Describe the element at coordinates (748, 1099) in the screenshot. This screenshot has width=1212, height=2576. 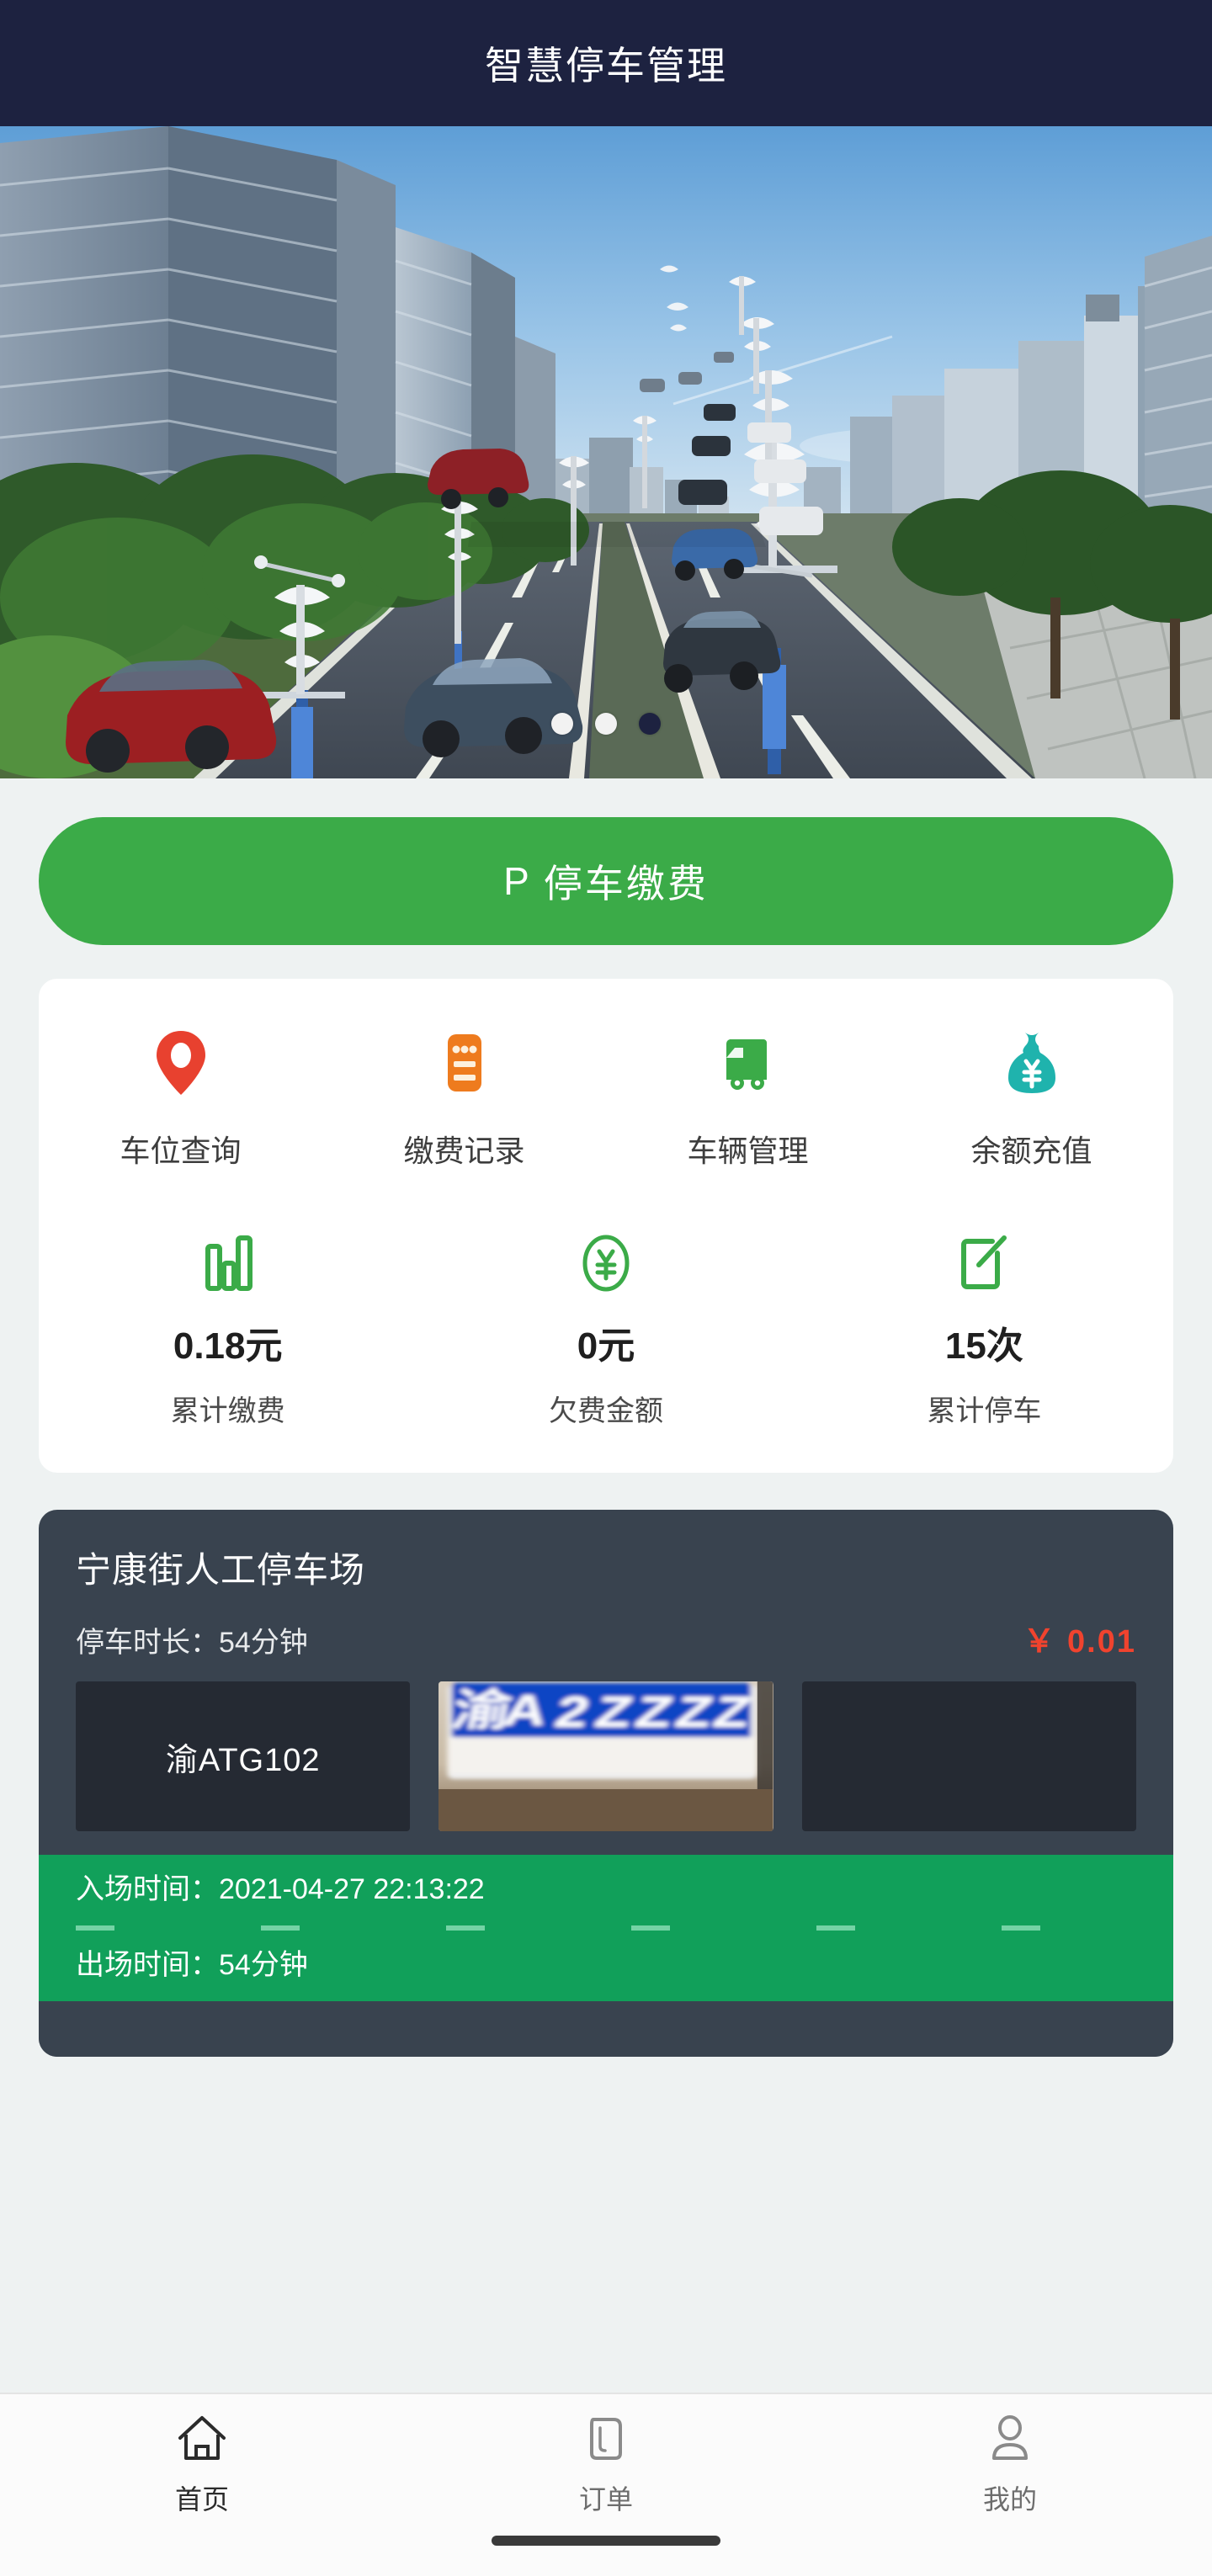
I see `quick-action-vehicle-management: 车辆管理` at that location.